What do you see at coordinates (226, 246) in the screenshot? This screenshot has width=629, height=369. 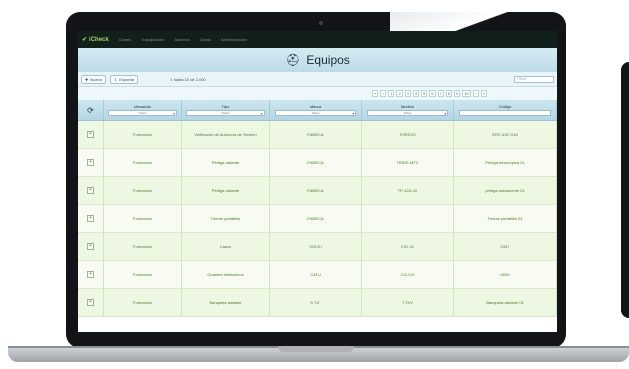 I see `cell-tipo: Casco` at bounding box center [226, 246].